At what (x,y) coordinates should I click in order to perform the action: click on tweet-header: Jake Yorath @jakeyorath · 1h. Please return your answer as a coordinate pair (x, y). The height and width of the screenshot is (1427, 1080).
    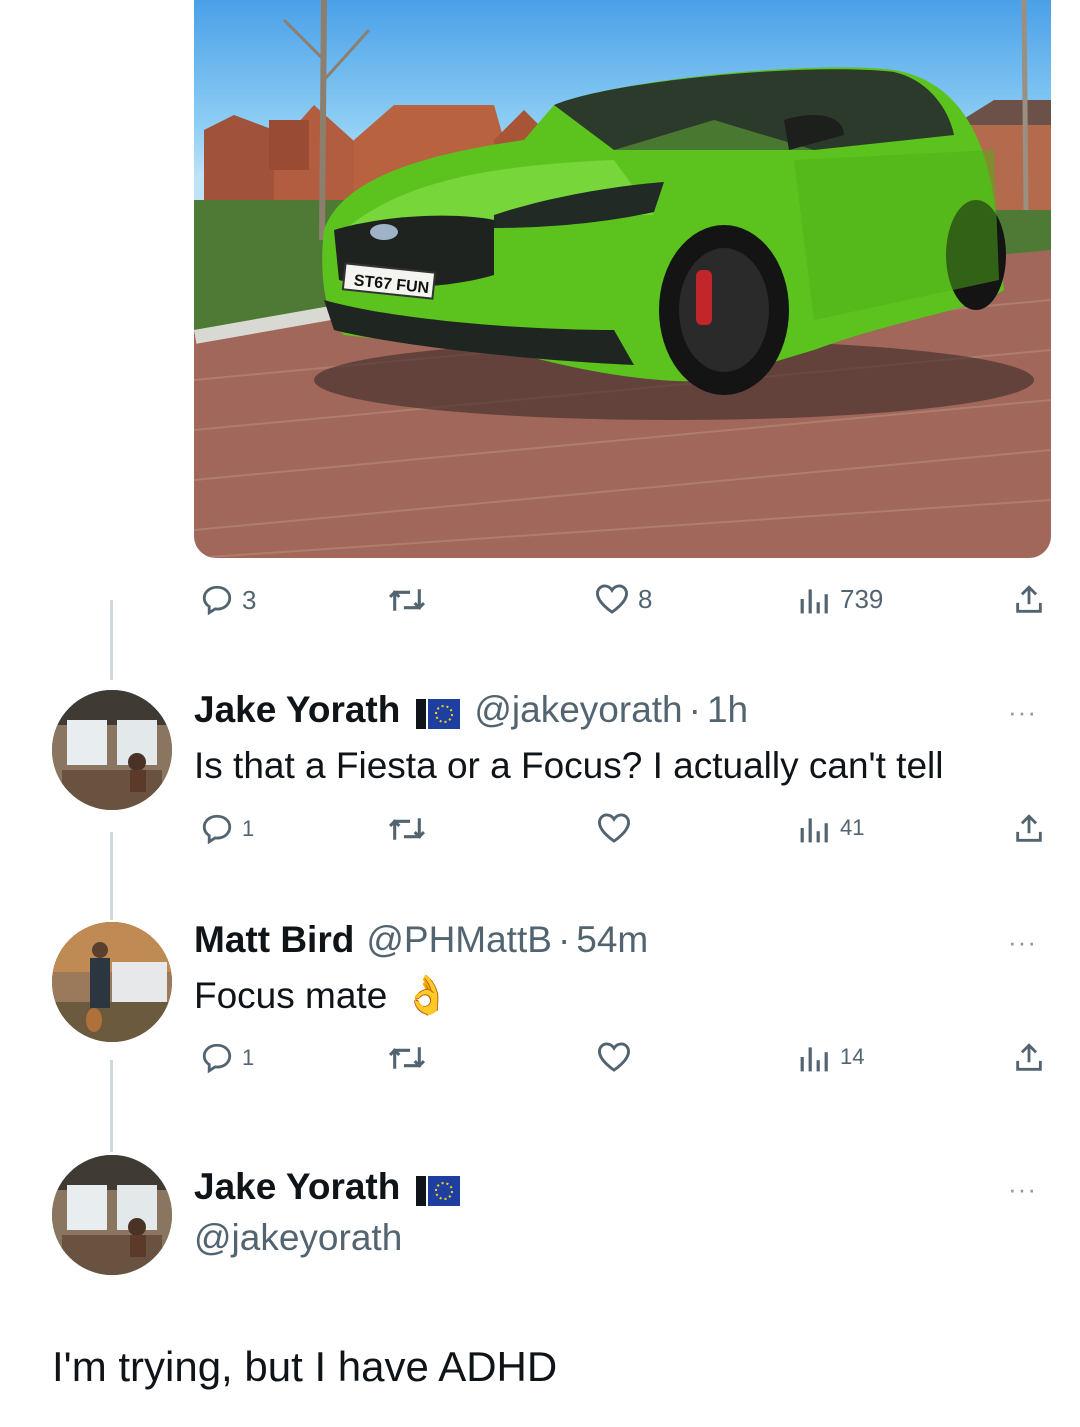
    Looking at the image, I should click on (471, 710).